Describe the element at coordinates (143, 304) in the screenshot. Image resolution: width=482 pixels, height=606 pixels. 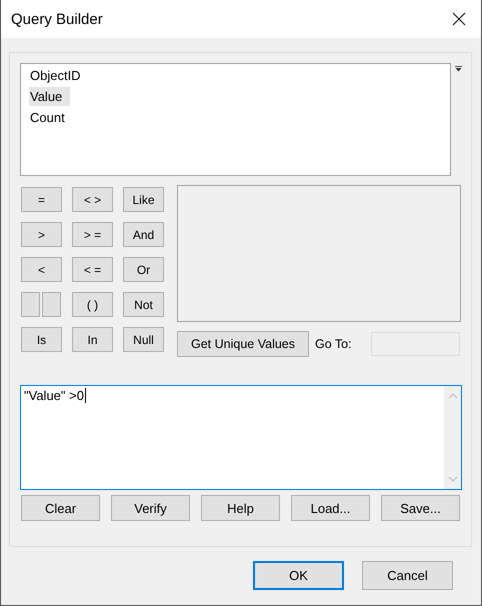
I see `operator-button: Not` at that location.